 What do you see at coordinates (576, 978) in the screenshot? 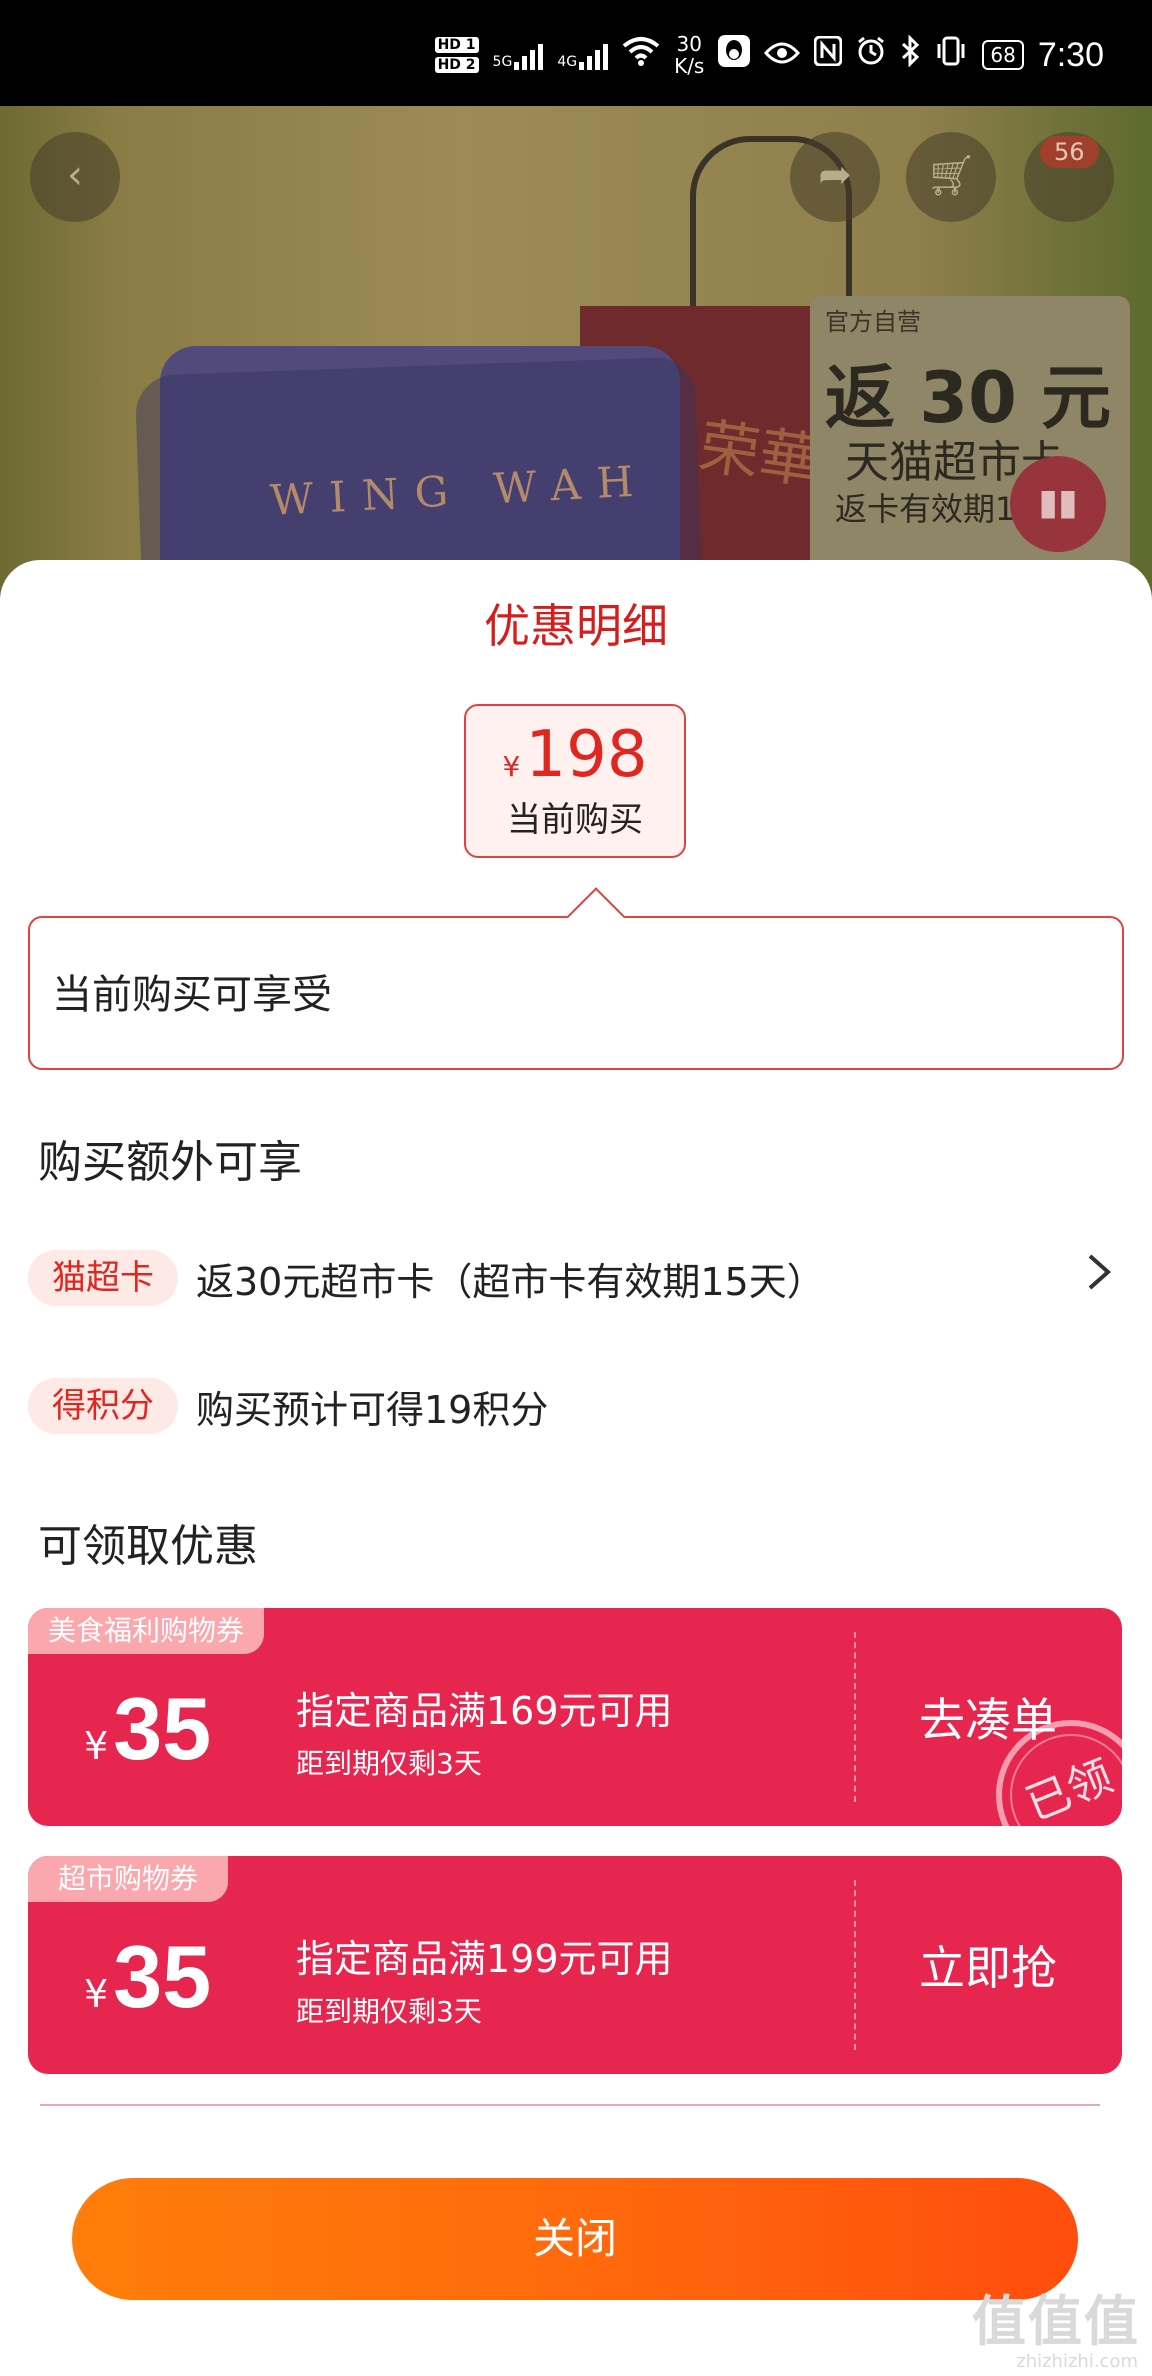
I see `current-benefits-box: 当前购买可享受` at bounding box center [576, 978].